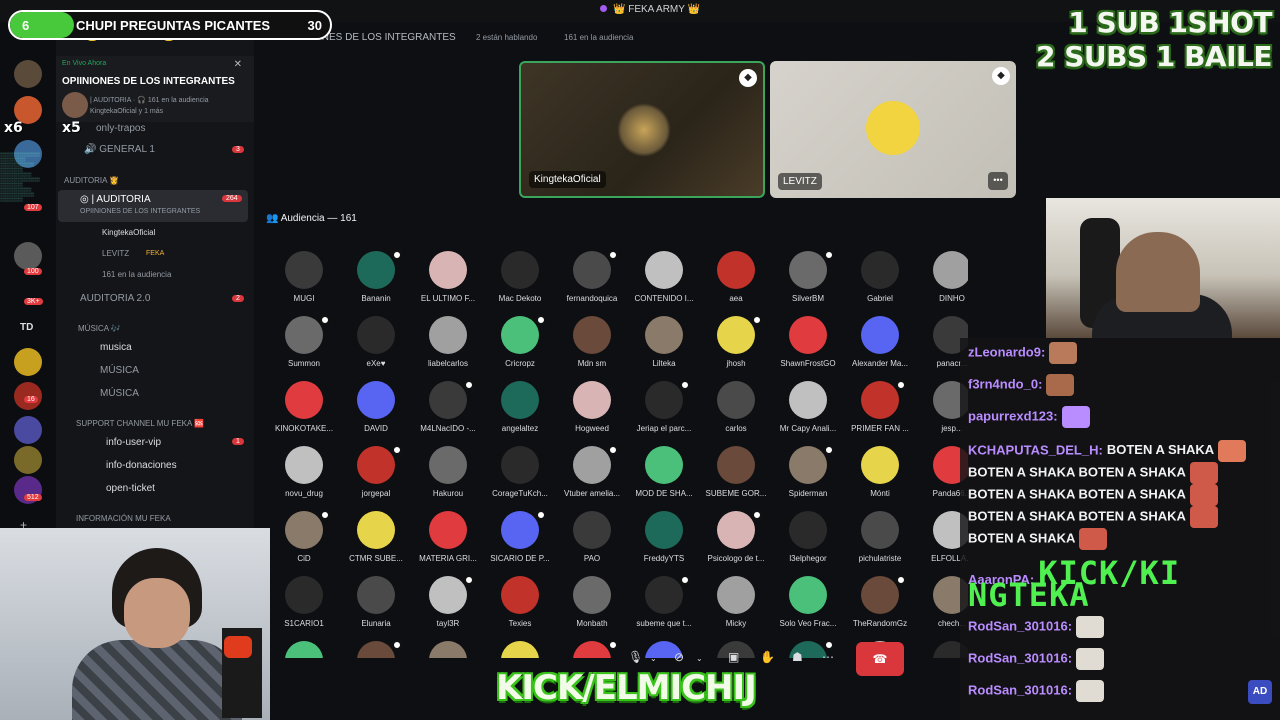  I want to click on category-auditoria: AUDITORIA 👸, so click(91, 180).